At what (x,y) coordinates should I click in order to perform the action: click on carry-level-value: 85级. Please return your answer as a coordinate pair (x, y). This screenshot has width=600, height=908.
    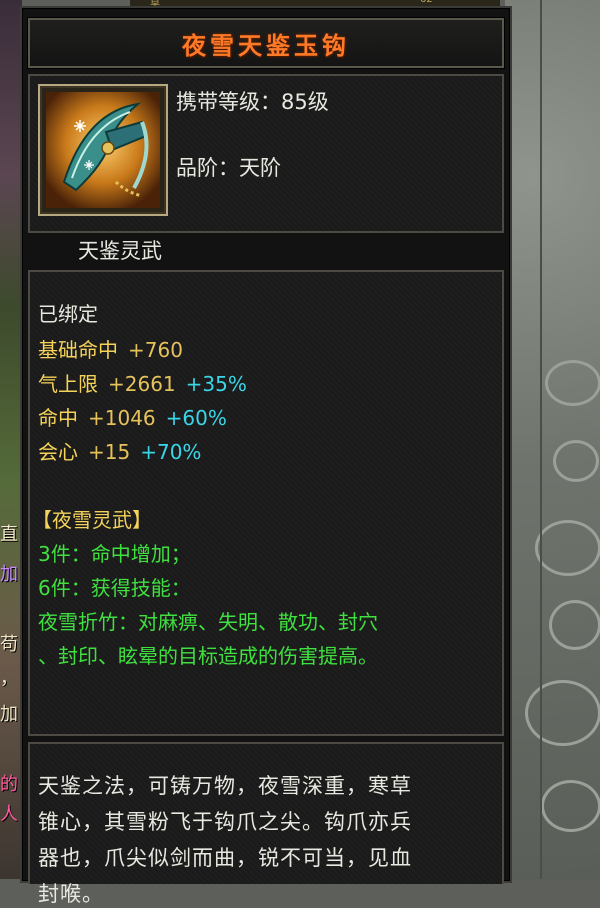
    Looking at the image, I should click on (305, 102).